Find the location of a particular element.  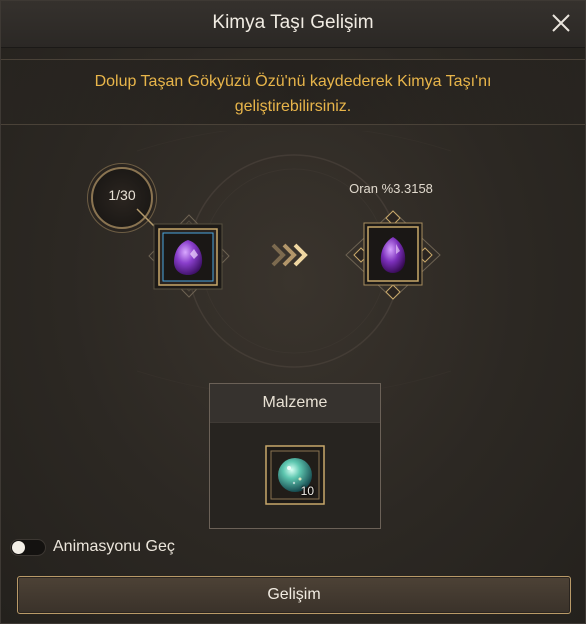

upgrade-button: Gelişim is located at coordinates (294, 595).